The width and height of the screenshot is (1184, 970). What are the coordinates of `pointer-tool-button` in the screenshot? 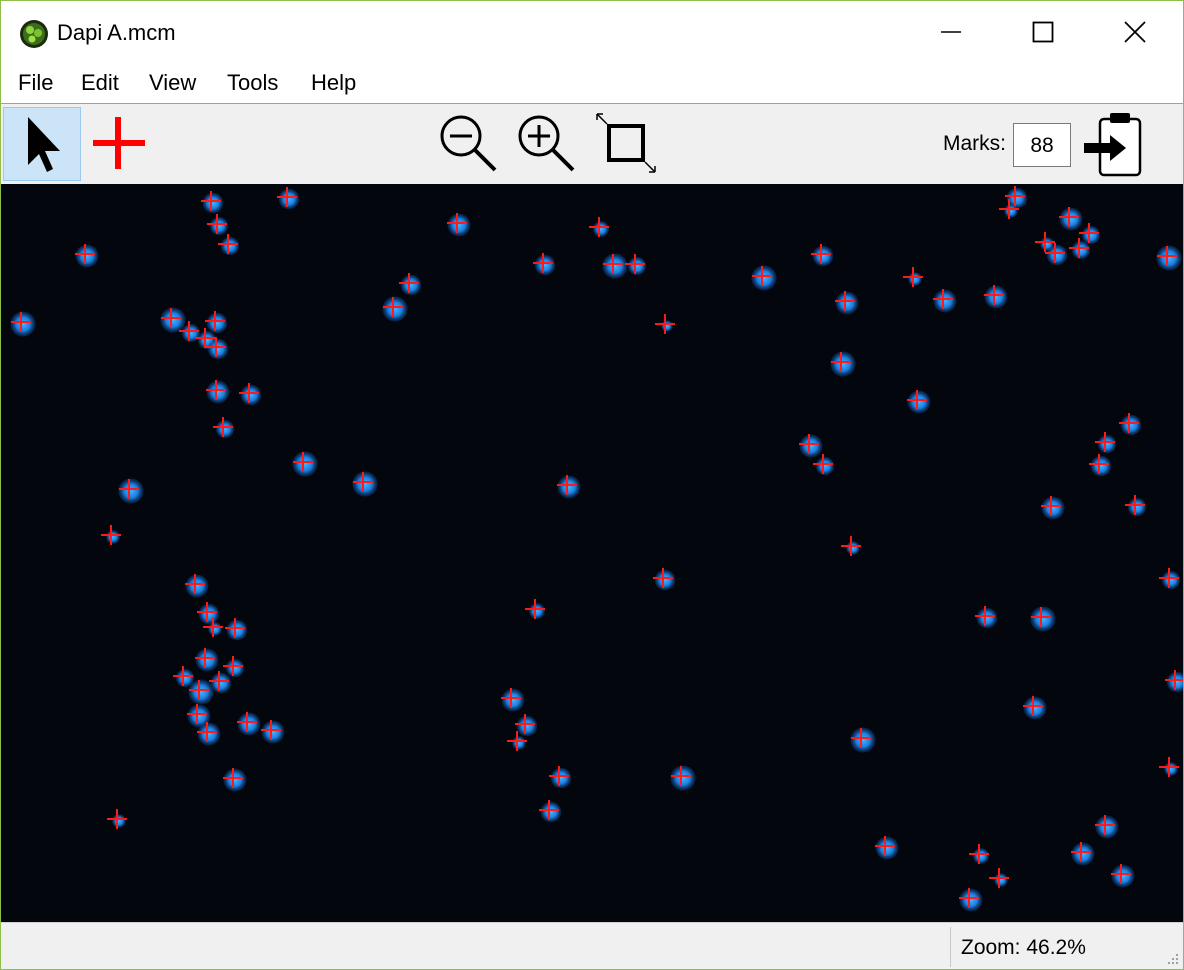 It's located at (42, 144).